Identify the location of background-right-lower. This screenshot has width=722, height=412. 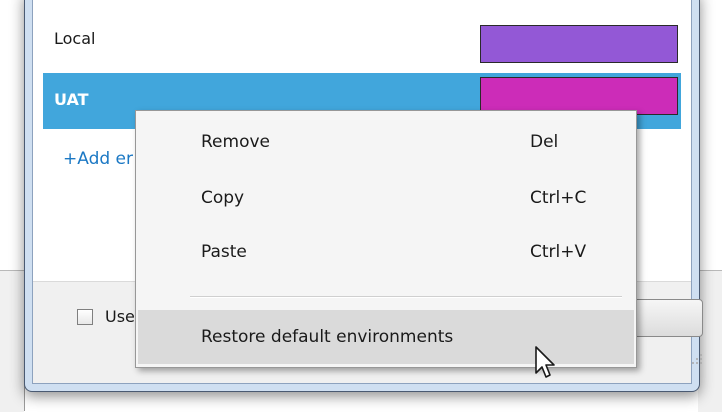
(710, 341).